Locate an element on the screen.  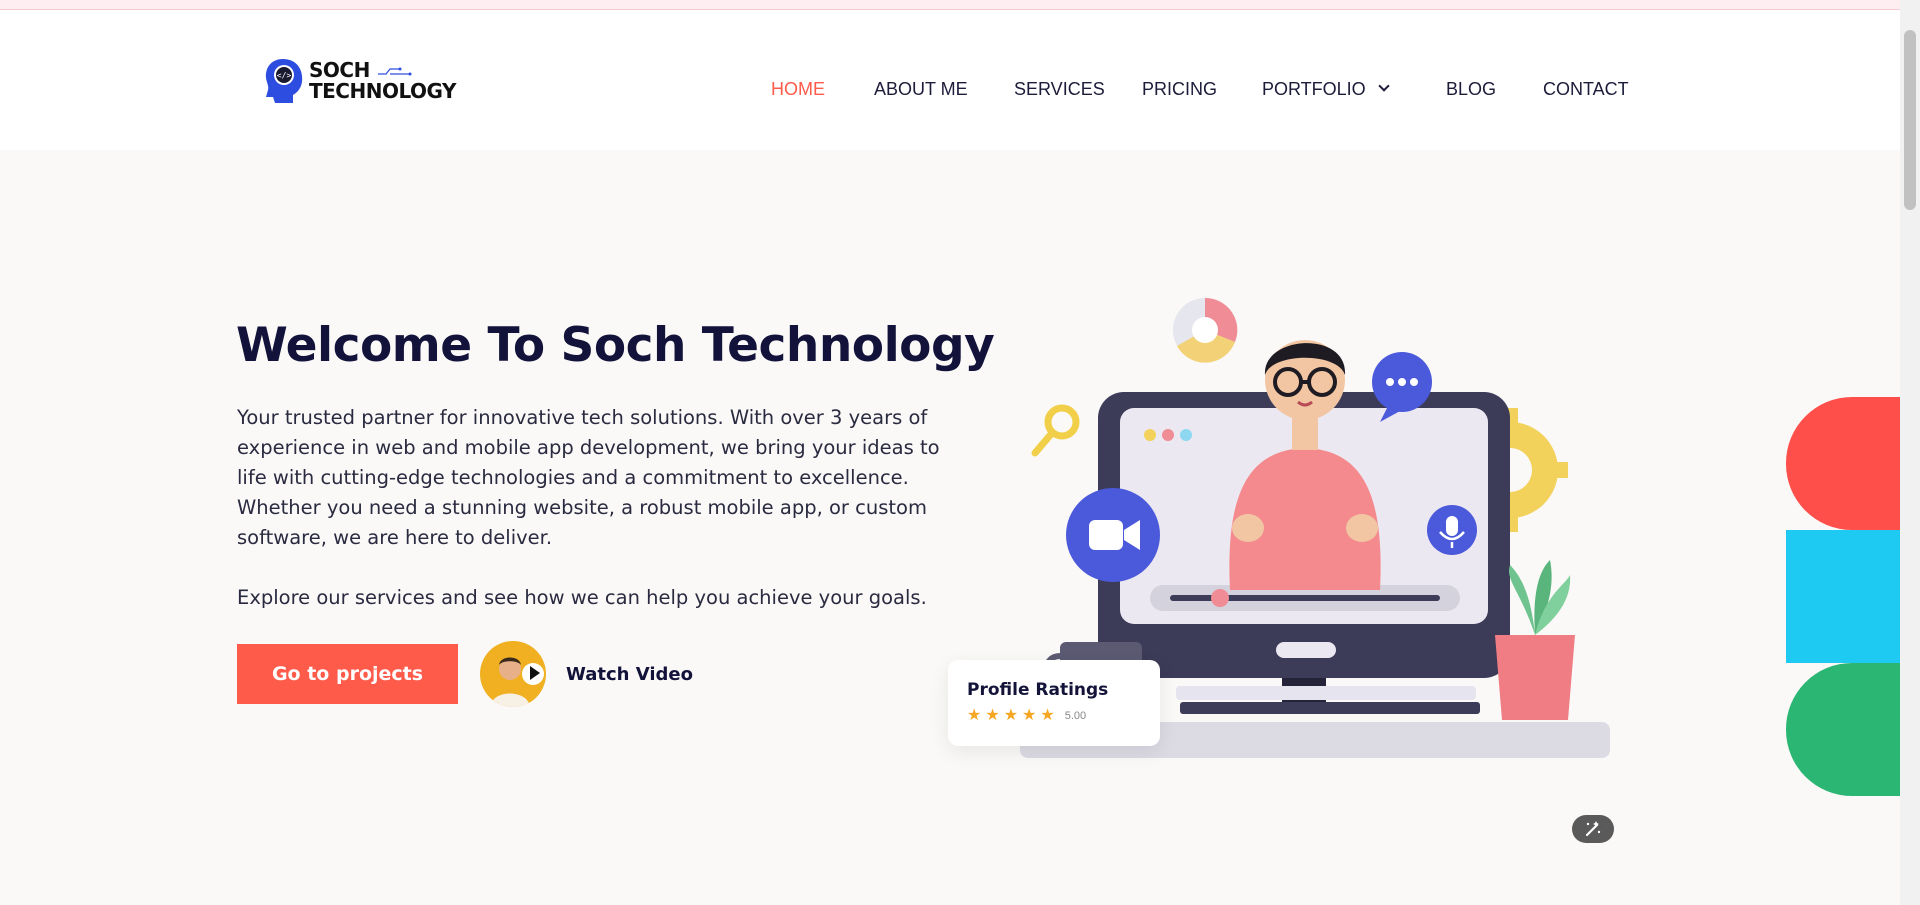
rating-value: 5.00 is located at coordinates (1075, 716).